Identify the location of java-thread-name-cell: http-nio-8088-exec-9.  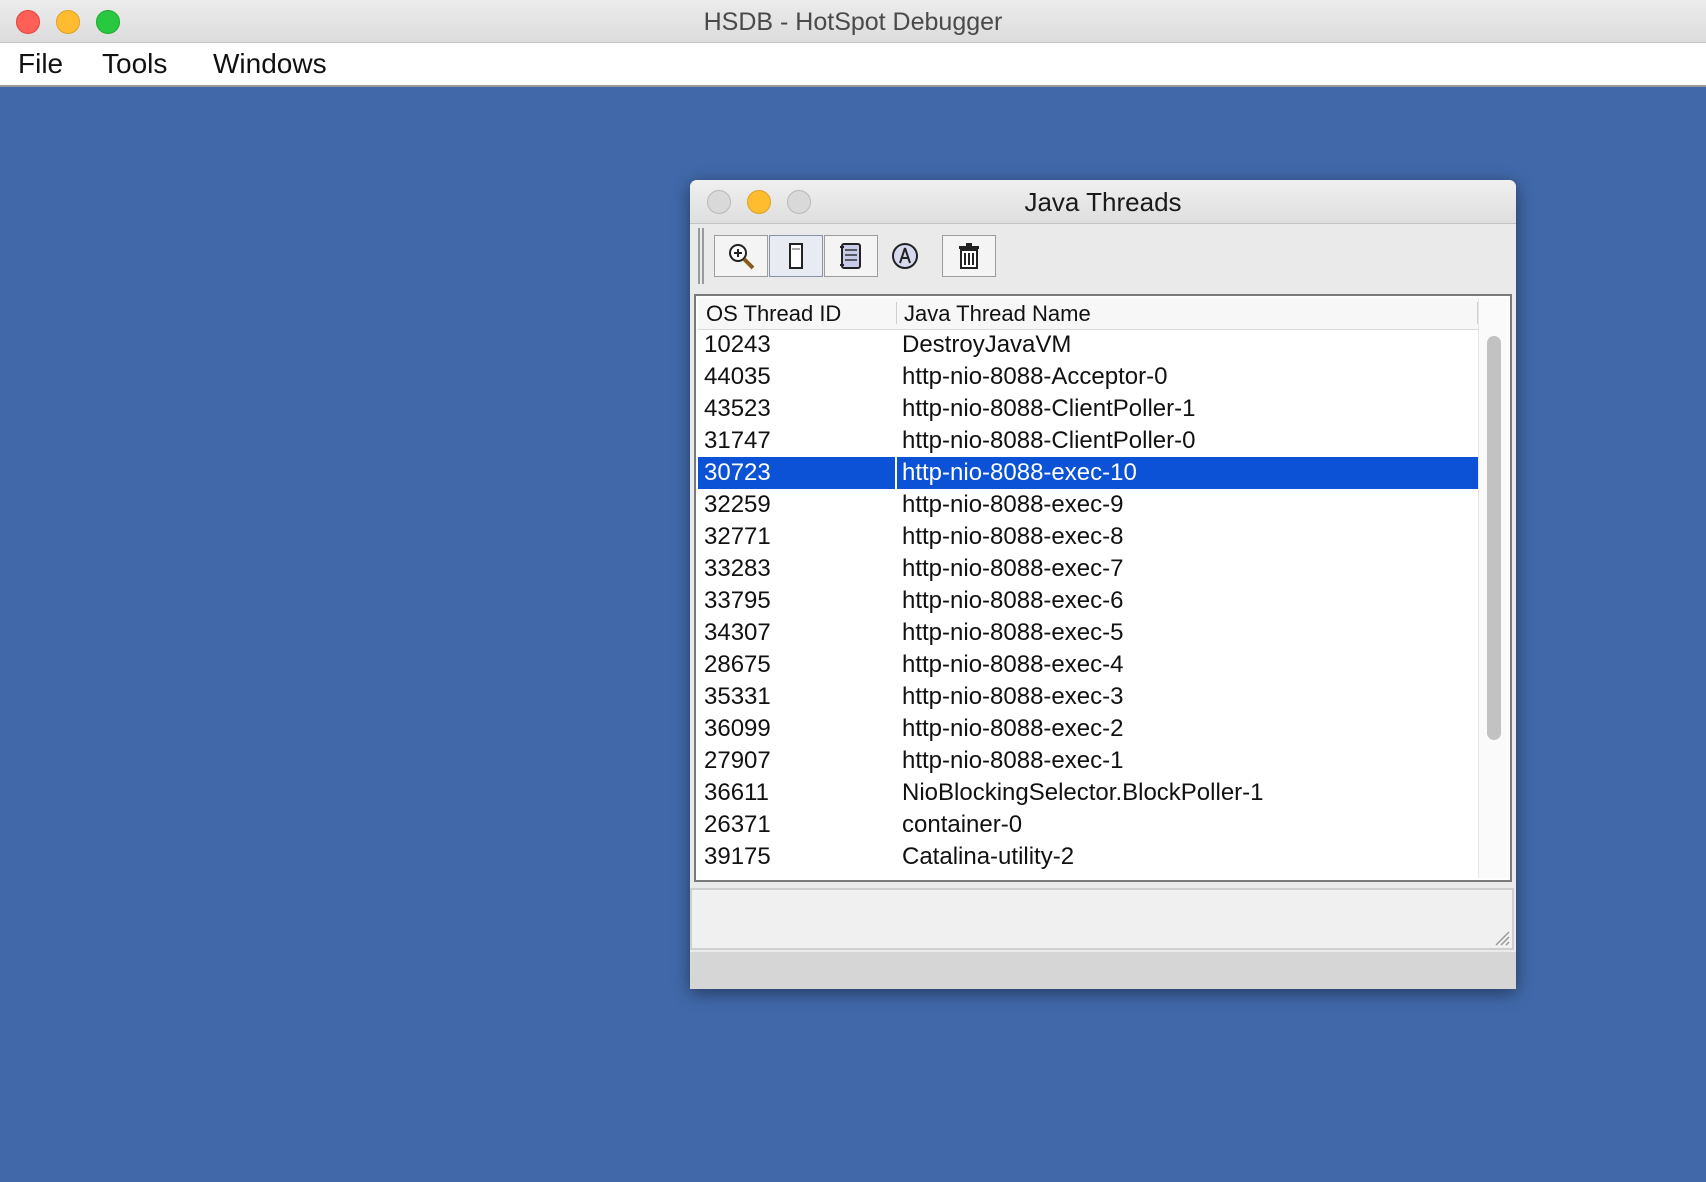
(1013, 504).